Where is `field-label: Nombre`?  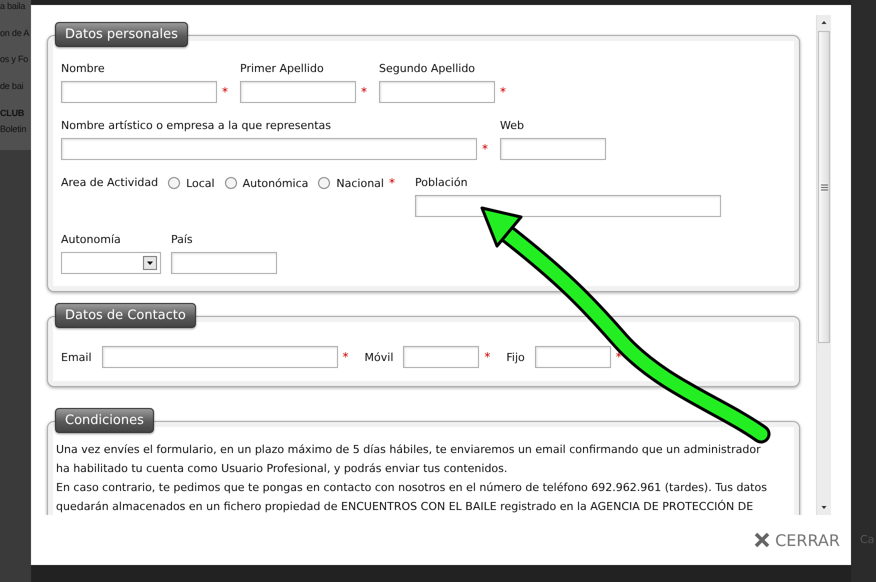 field-label: Nombre is located at coordinates (83, 69).